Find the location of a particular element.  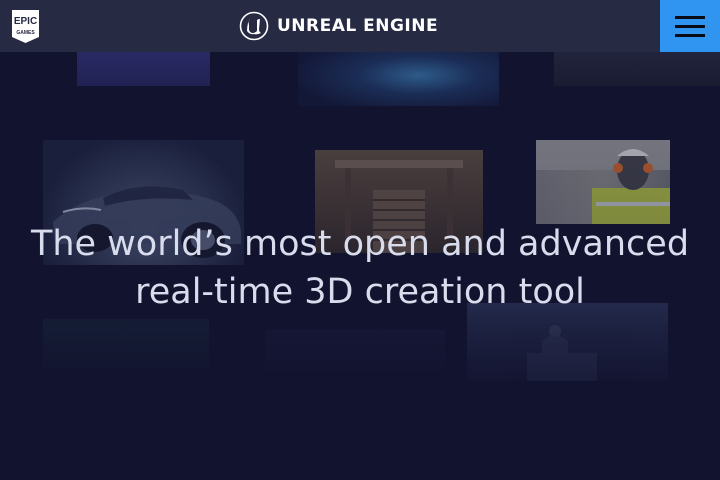

menu-button is located at coordinates (690, 26).